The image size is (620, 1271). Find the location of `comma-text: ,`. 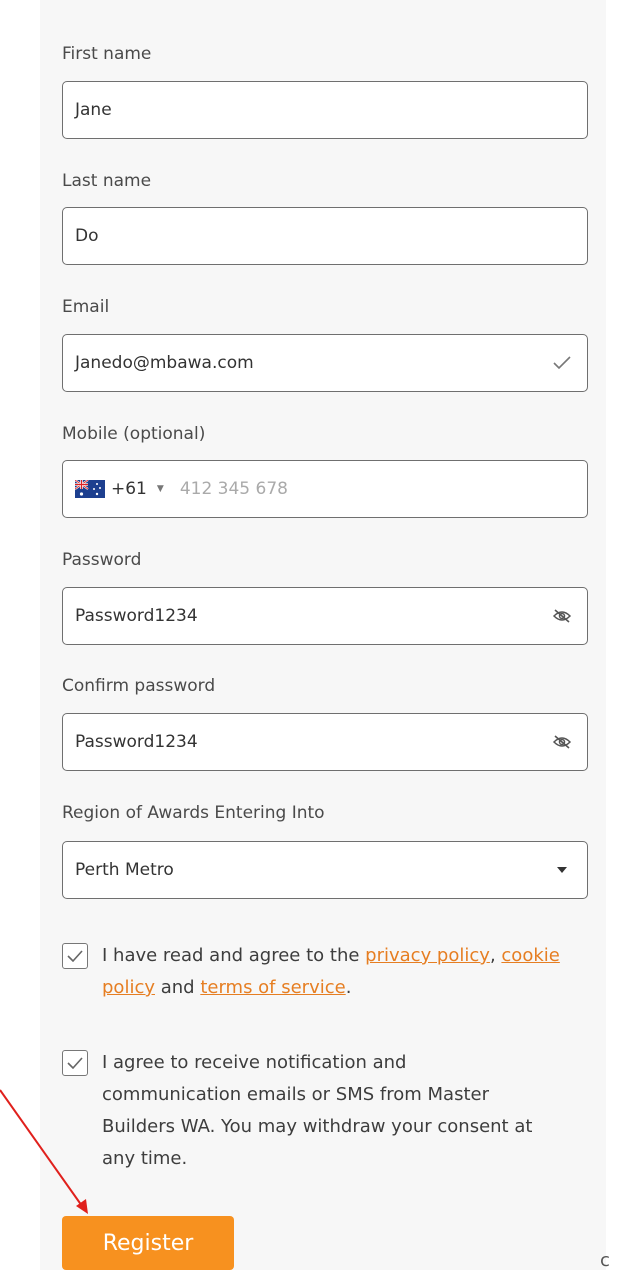

comma-text: , is located at coordinates (492, 955).